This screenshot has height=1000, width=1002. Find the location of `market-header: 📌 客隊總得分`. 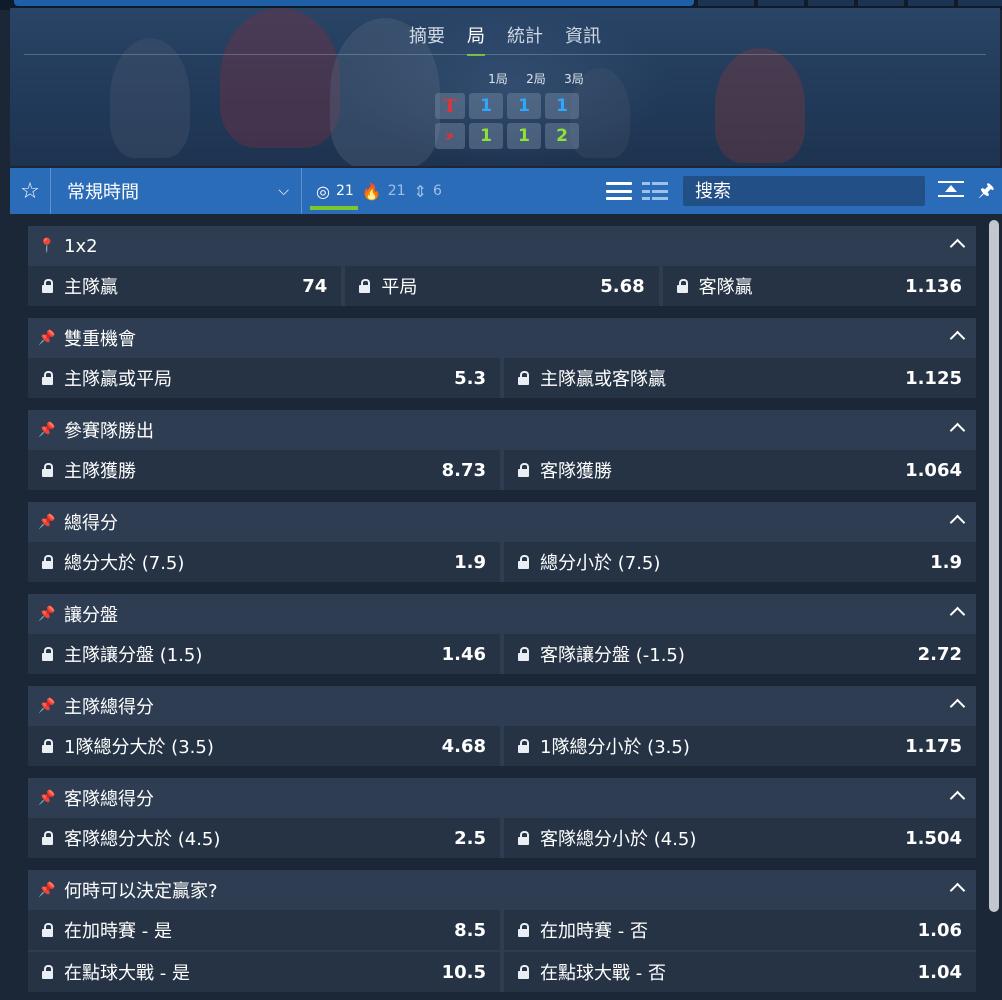

market-header: 📌 客隊總得分 is located at coordinates (502, 798).